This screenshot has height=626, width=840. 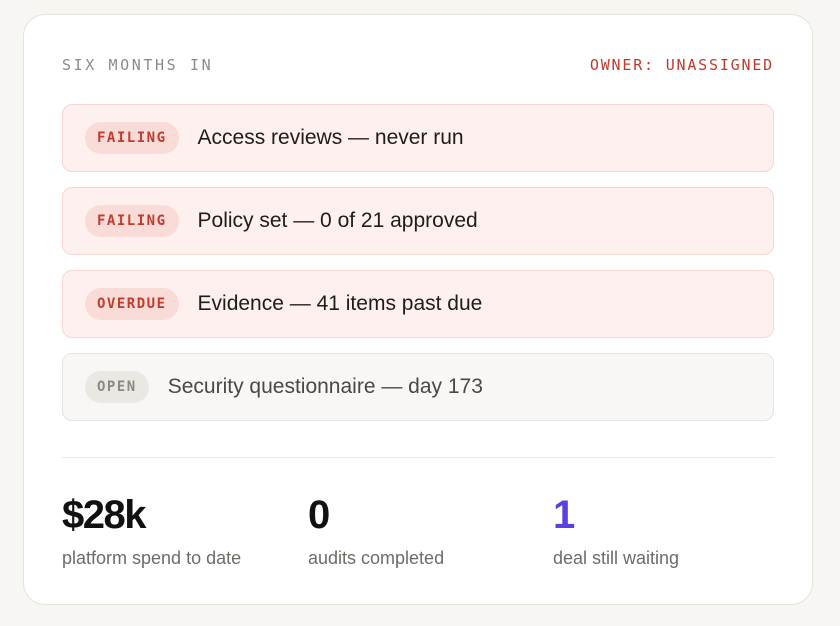 I want to click on list-item-security-questionnaire: OPEN Security questionnaire — day 173, so click(x=418, y=387).